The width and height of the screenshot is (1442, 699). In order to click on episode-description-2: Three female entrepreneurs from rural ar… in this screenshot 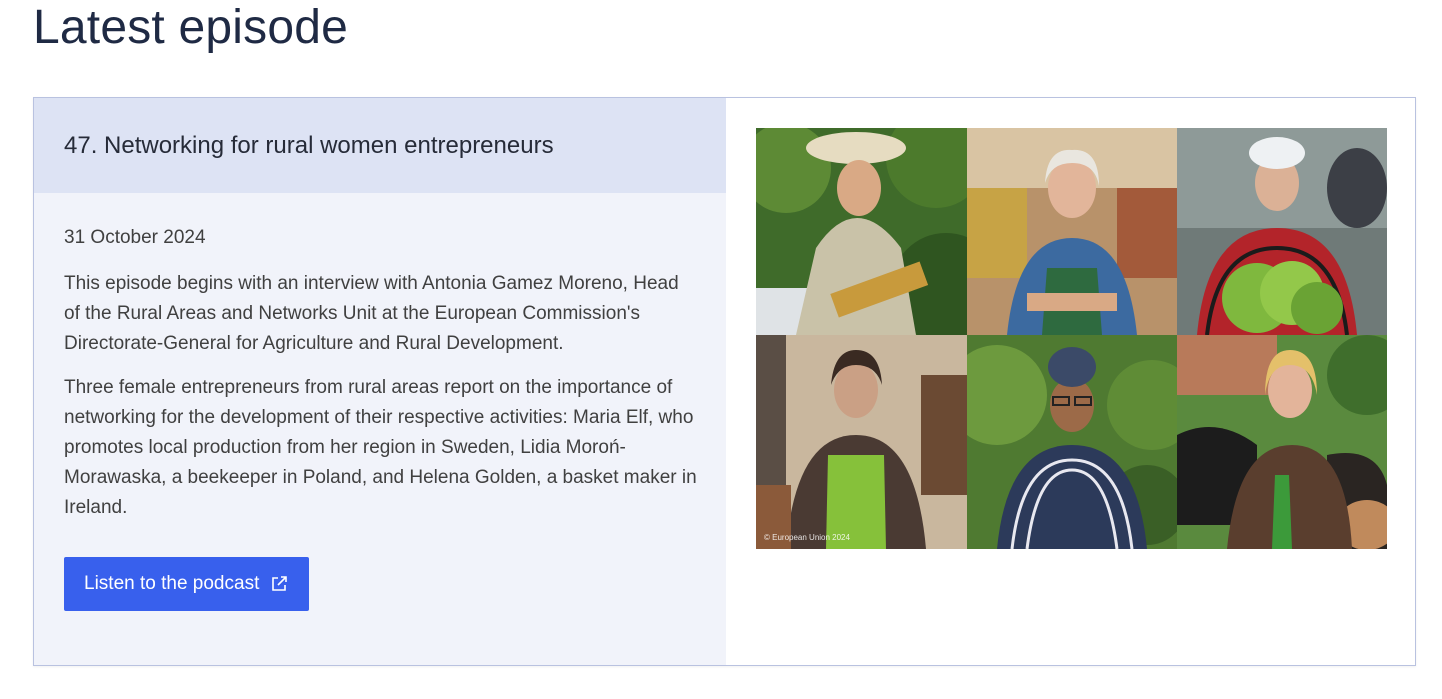, I will do `click(380, 447)`.